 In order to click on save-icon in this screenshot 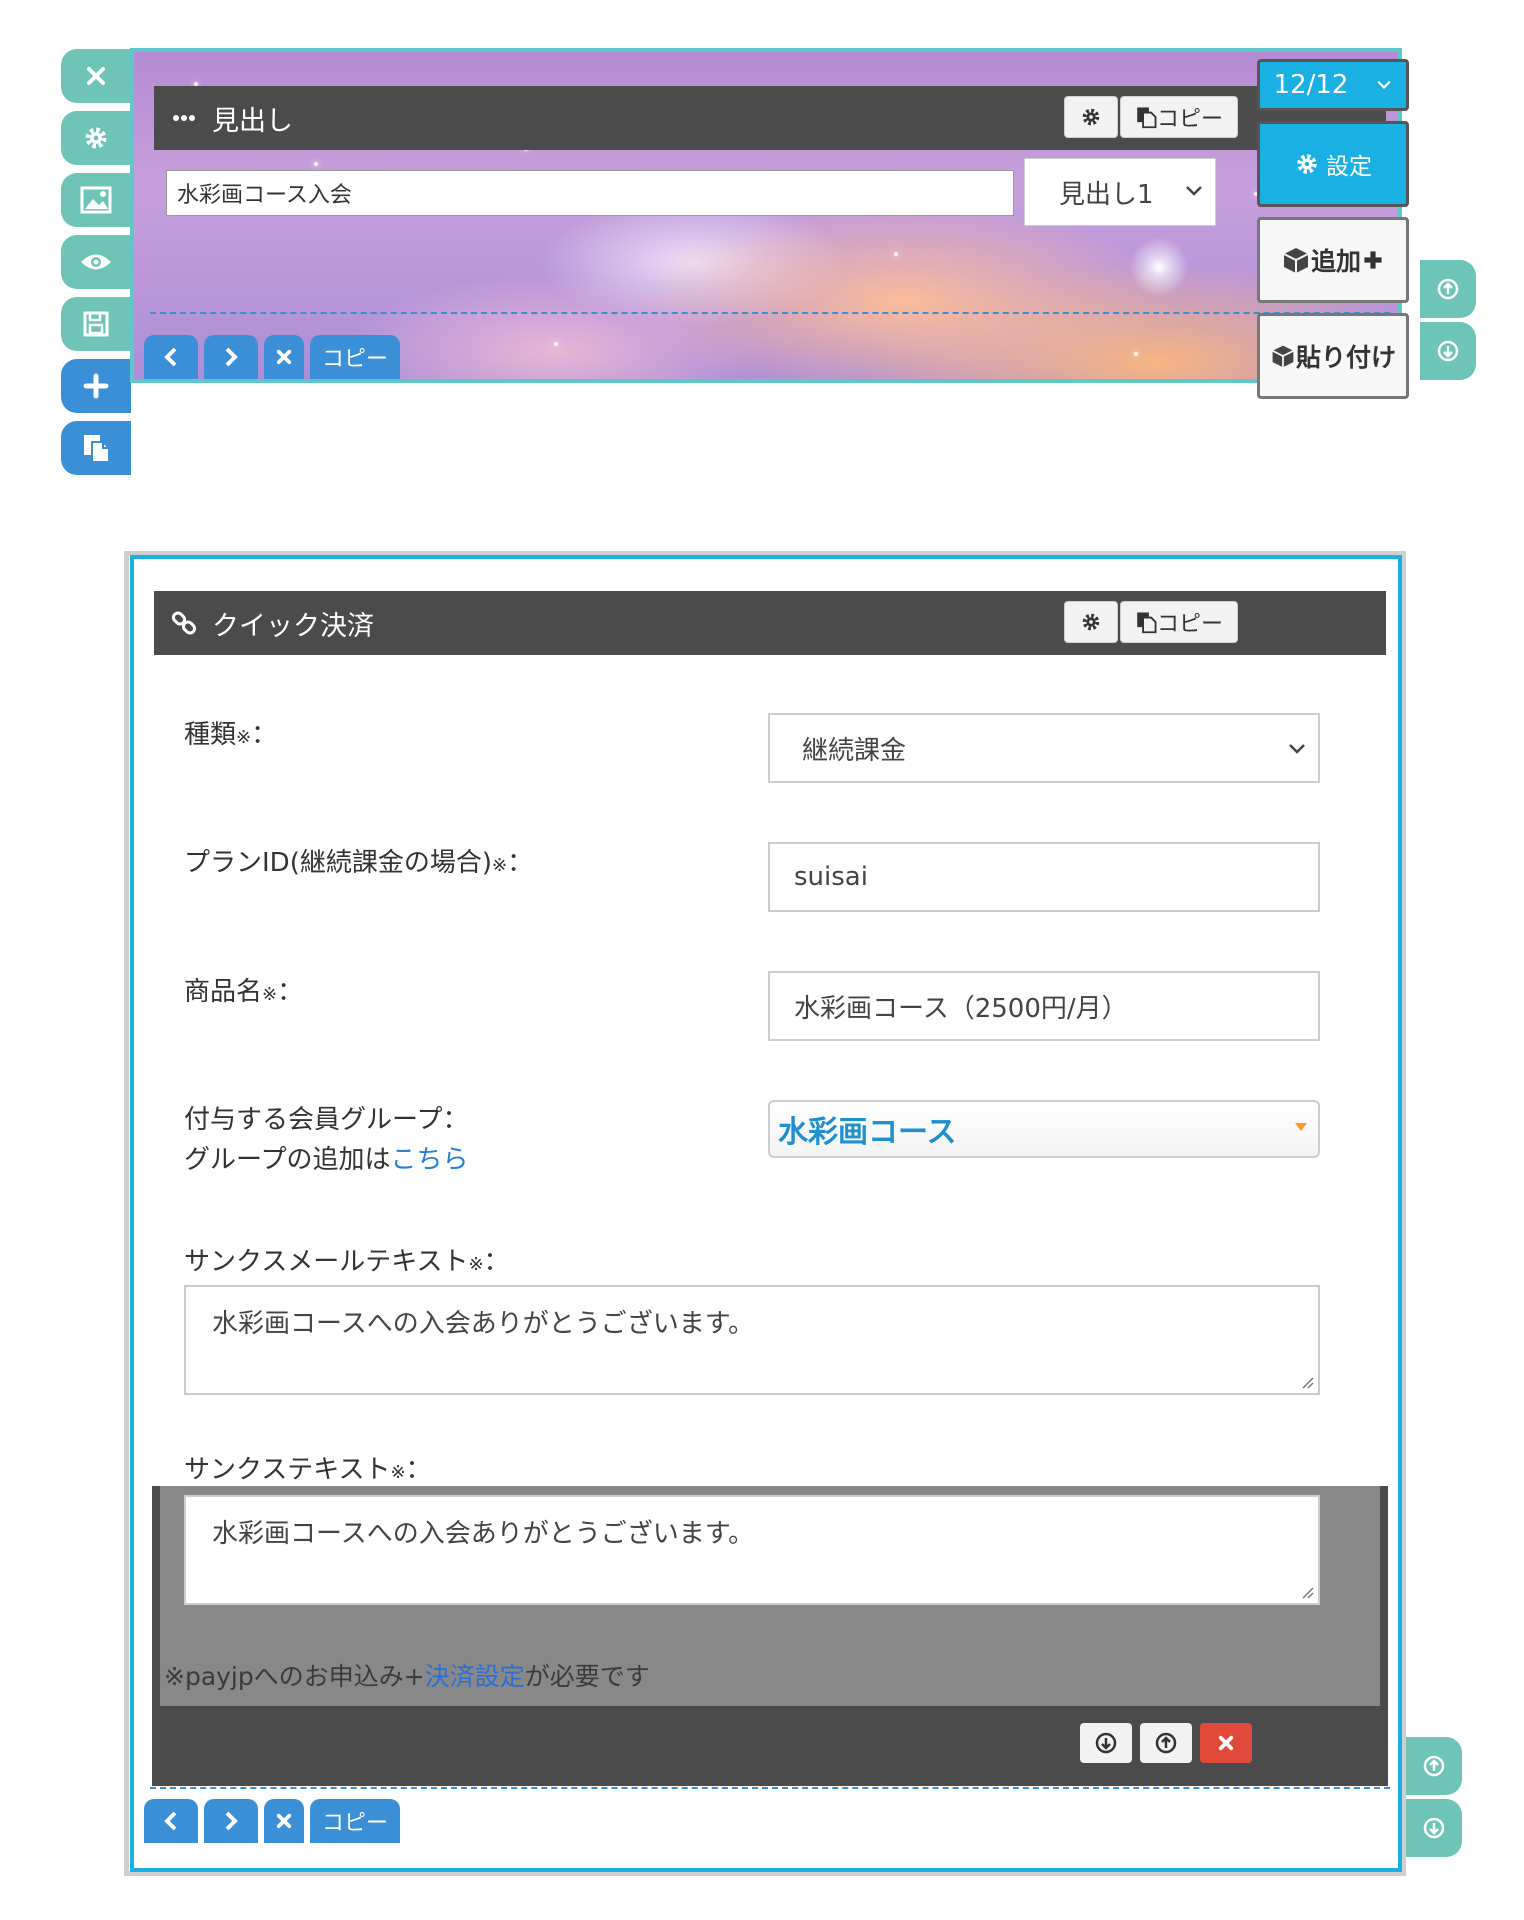, I will do `click(96, 324)`.